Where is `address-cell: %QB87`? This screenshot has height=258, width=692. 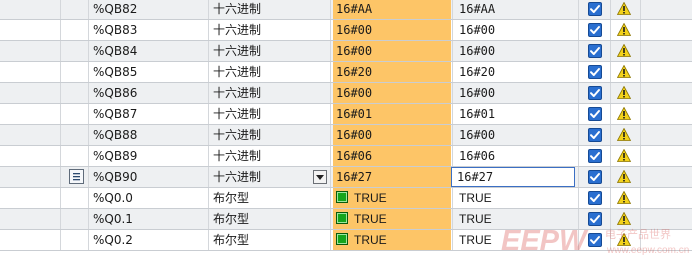 address-cell: %QB87 is located at coordinates (148, 114).